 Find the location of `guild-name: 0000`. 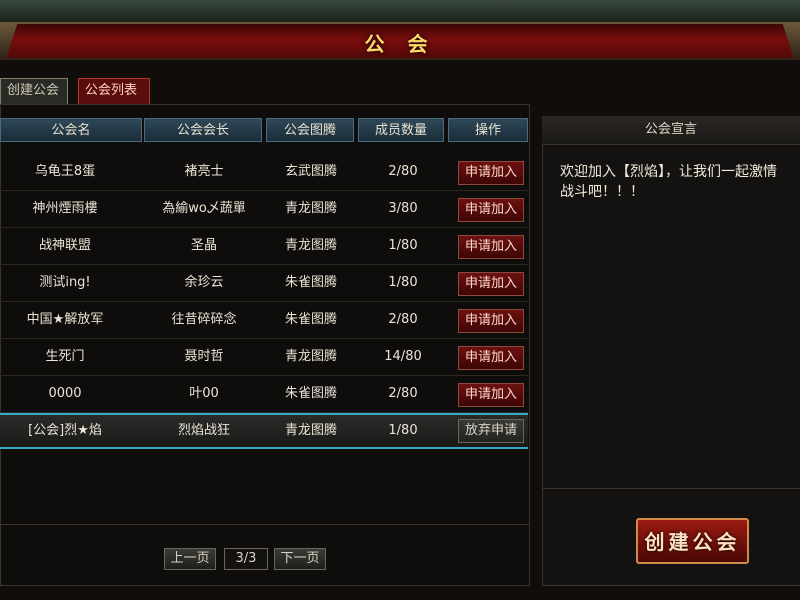

guild-name: 0000 is located at coordinates (65, 393).